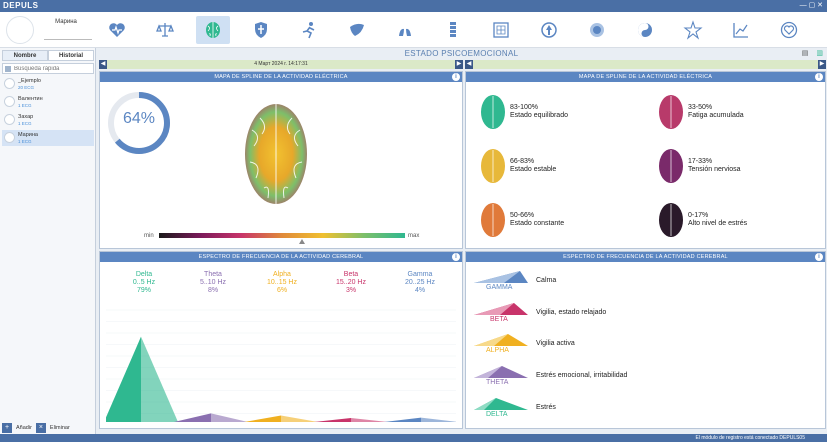 The image size is (827, 442). What do you see at coordinates (405, 30) in the screenshot?
I see `lungs-icon` at bounding box center [405, 30].